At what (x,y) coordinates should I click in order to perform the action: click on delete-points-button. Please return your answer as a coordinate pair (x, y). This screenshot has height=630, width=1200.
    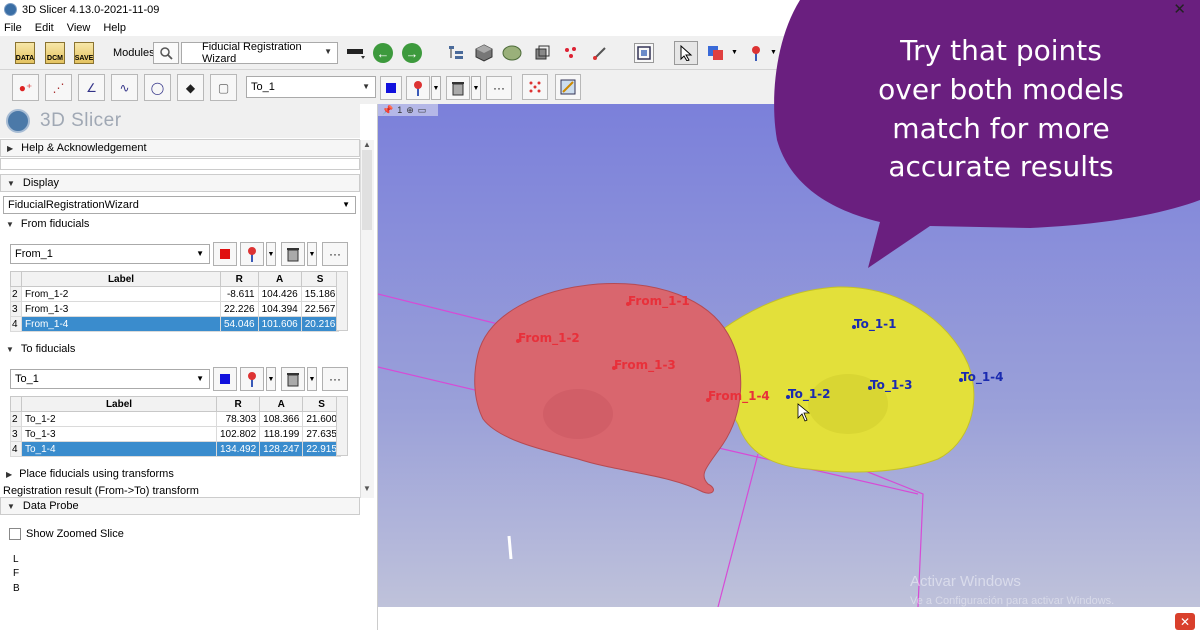
    Looking at the image, I should click on (458, 88).